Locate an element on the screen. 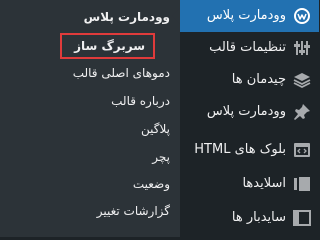 Image resolution: width=320 pixels, height=240 pixels. submenu-item-woodmart-plus: وودمارت پلاس is located at coordinates (127, 17).